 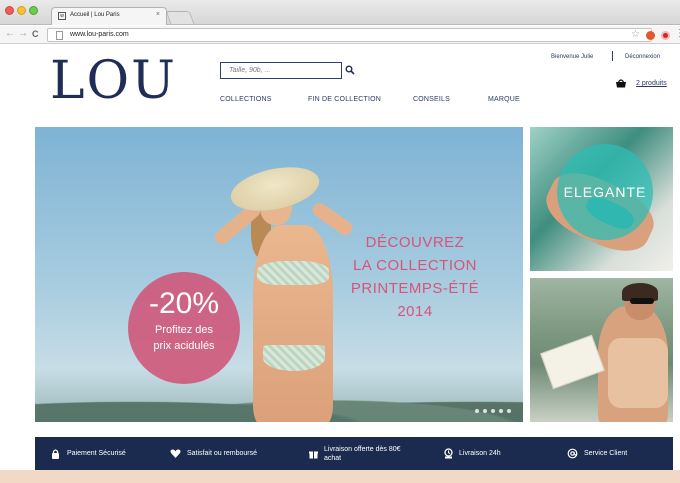 I want to click on promo-text: Profitez des, so click(x=184, y=330).